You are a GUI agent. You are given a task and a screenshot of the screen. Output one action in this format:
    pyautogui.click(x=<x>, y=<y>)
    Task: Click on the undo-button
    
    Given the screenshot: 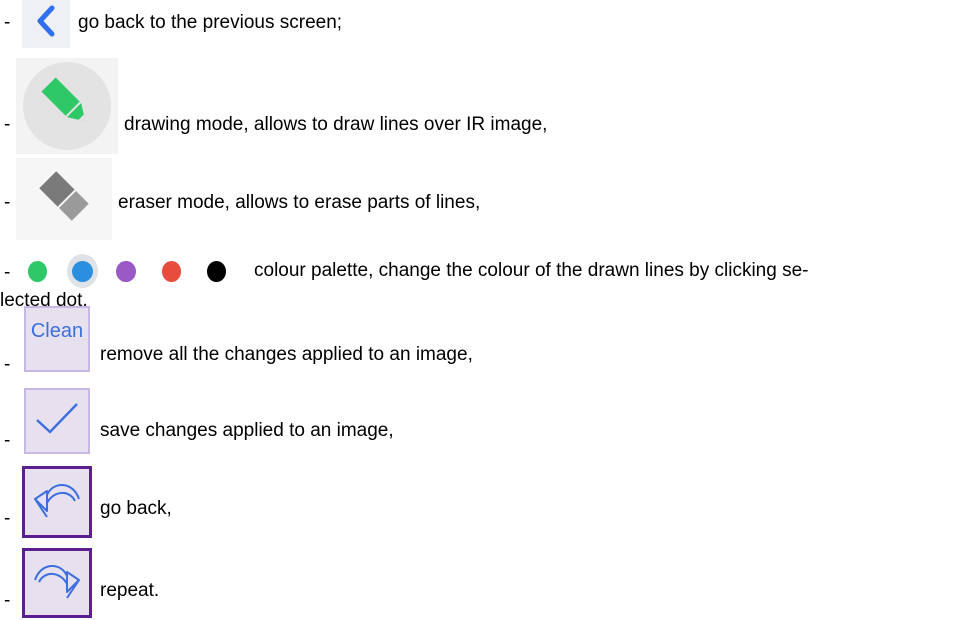 What is the action you would take?
    pyautogui.click(x=57, y=502)
    